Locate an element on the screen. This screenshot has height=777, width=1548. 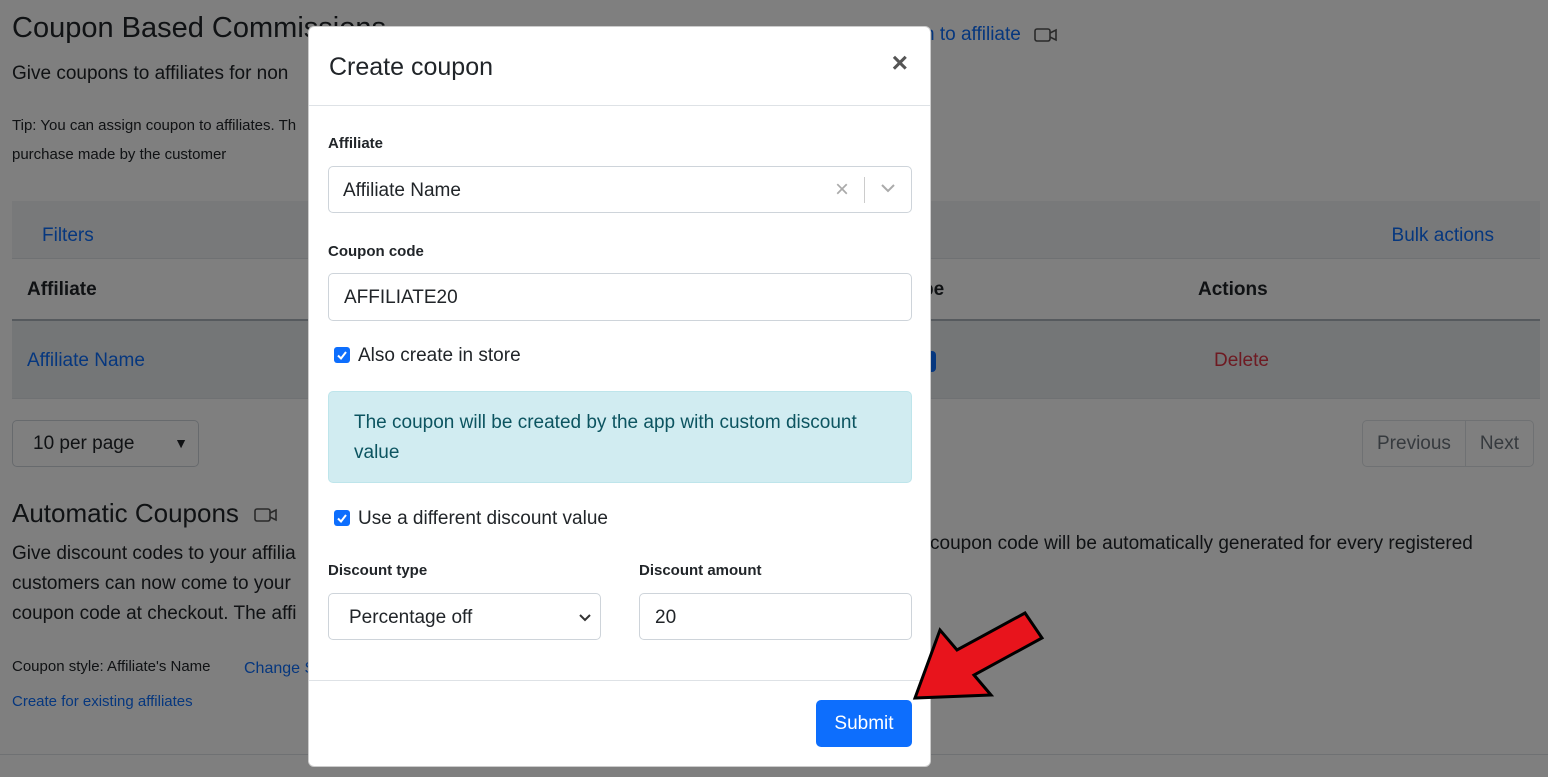
affiliate-select: Affiliate Name × is located at coordinates (620, 189).